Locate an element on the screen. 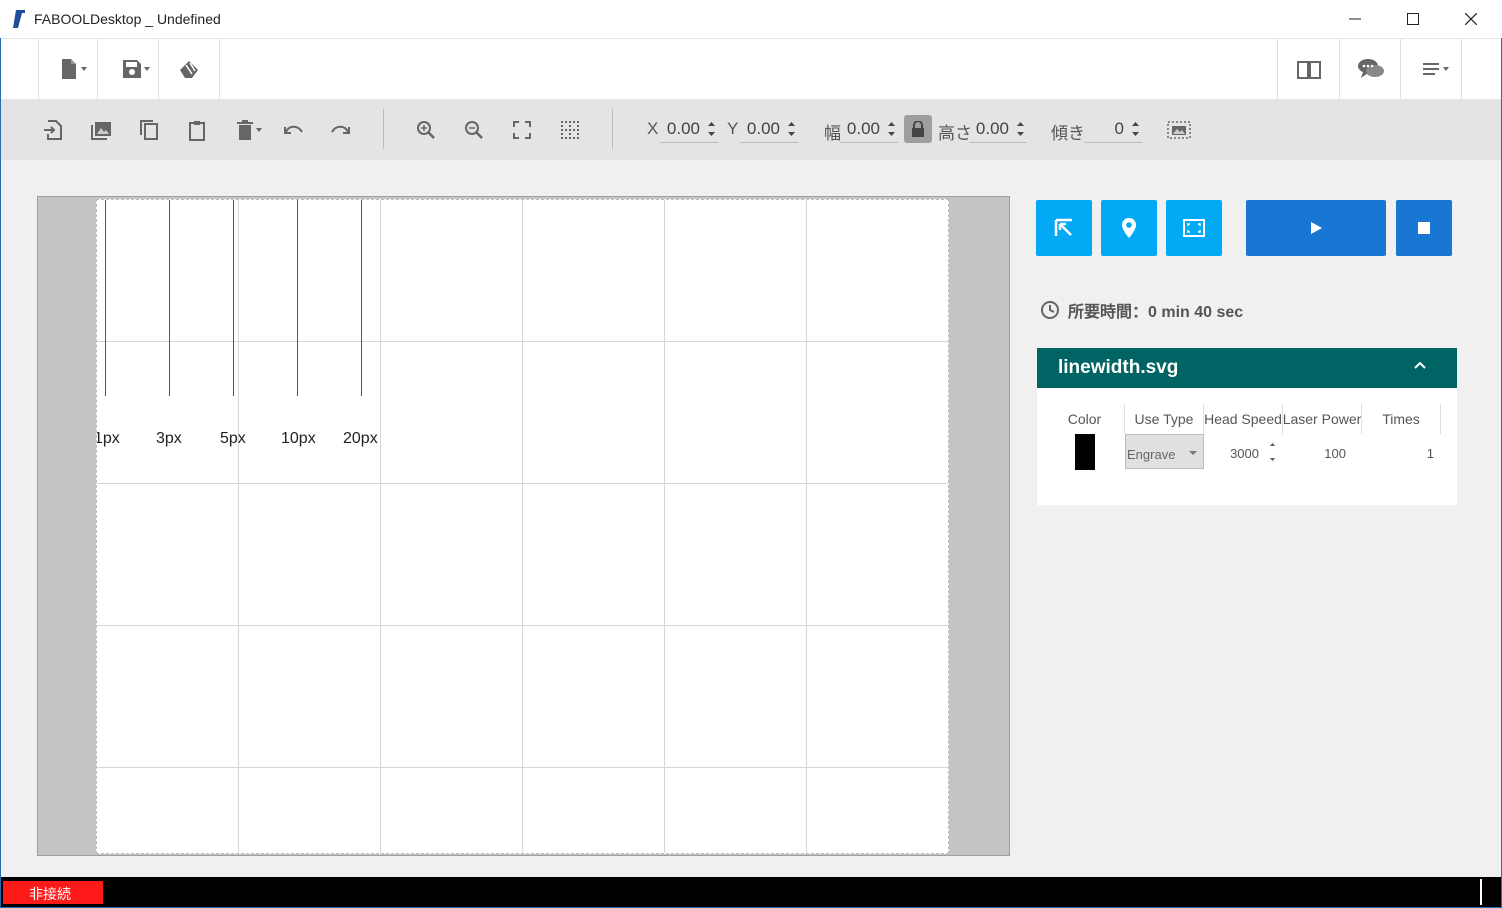  set-position-button is located at coordinates (1129, 228).